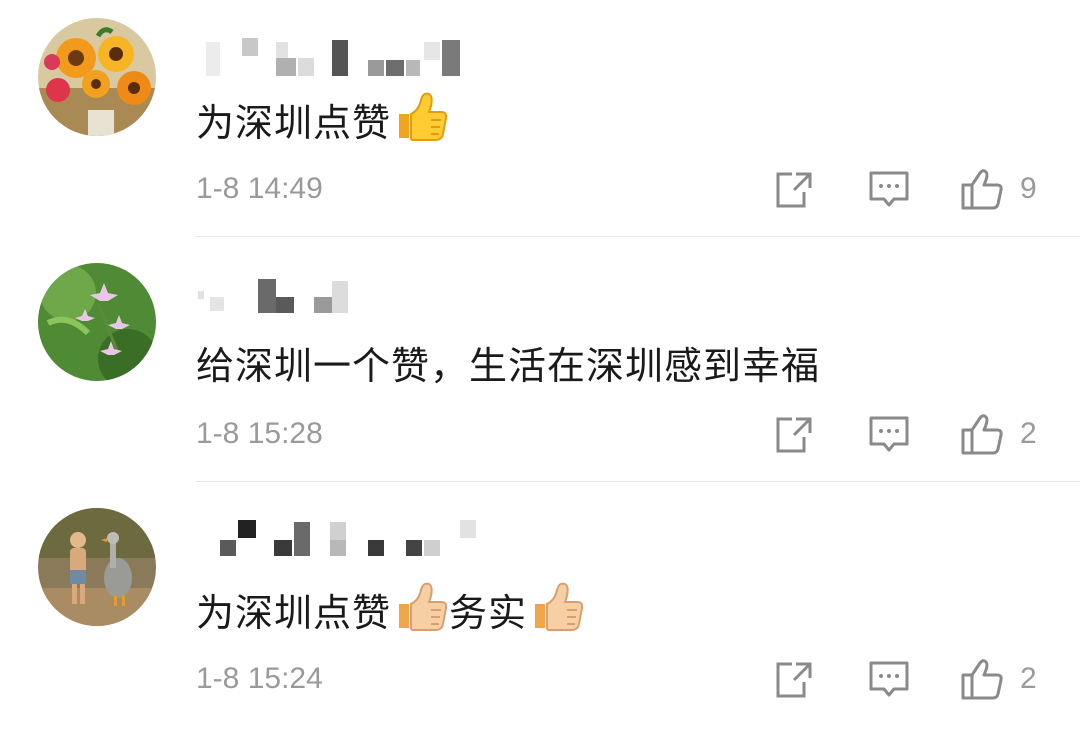 The image size is (1080, 730). What do you see at coordinates (420, 120) in the screenshot?
I see `thumbs-up-yellow-emoji-icon` at bounding box center [420, 120].